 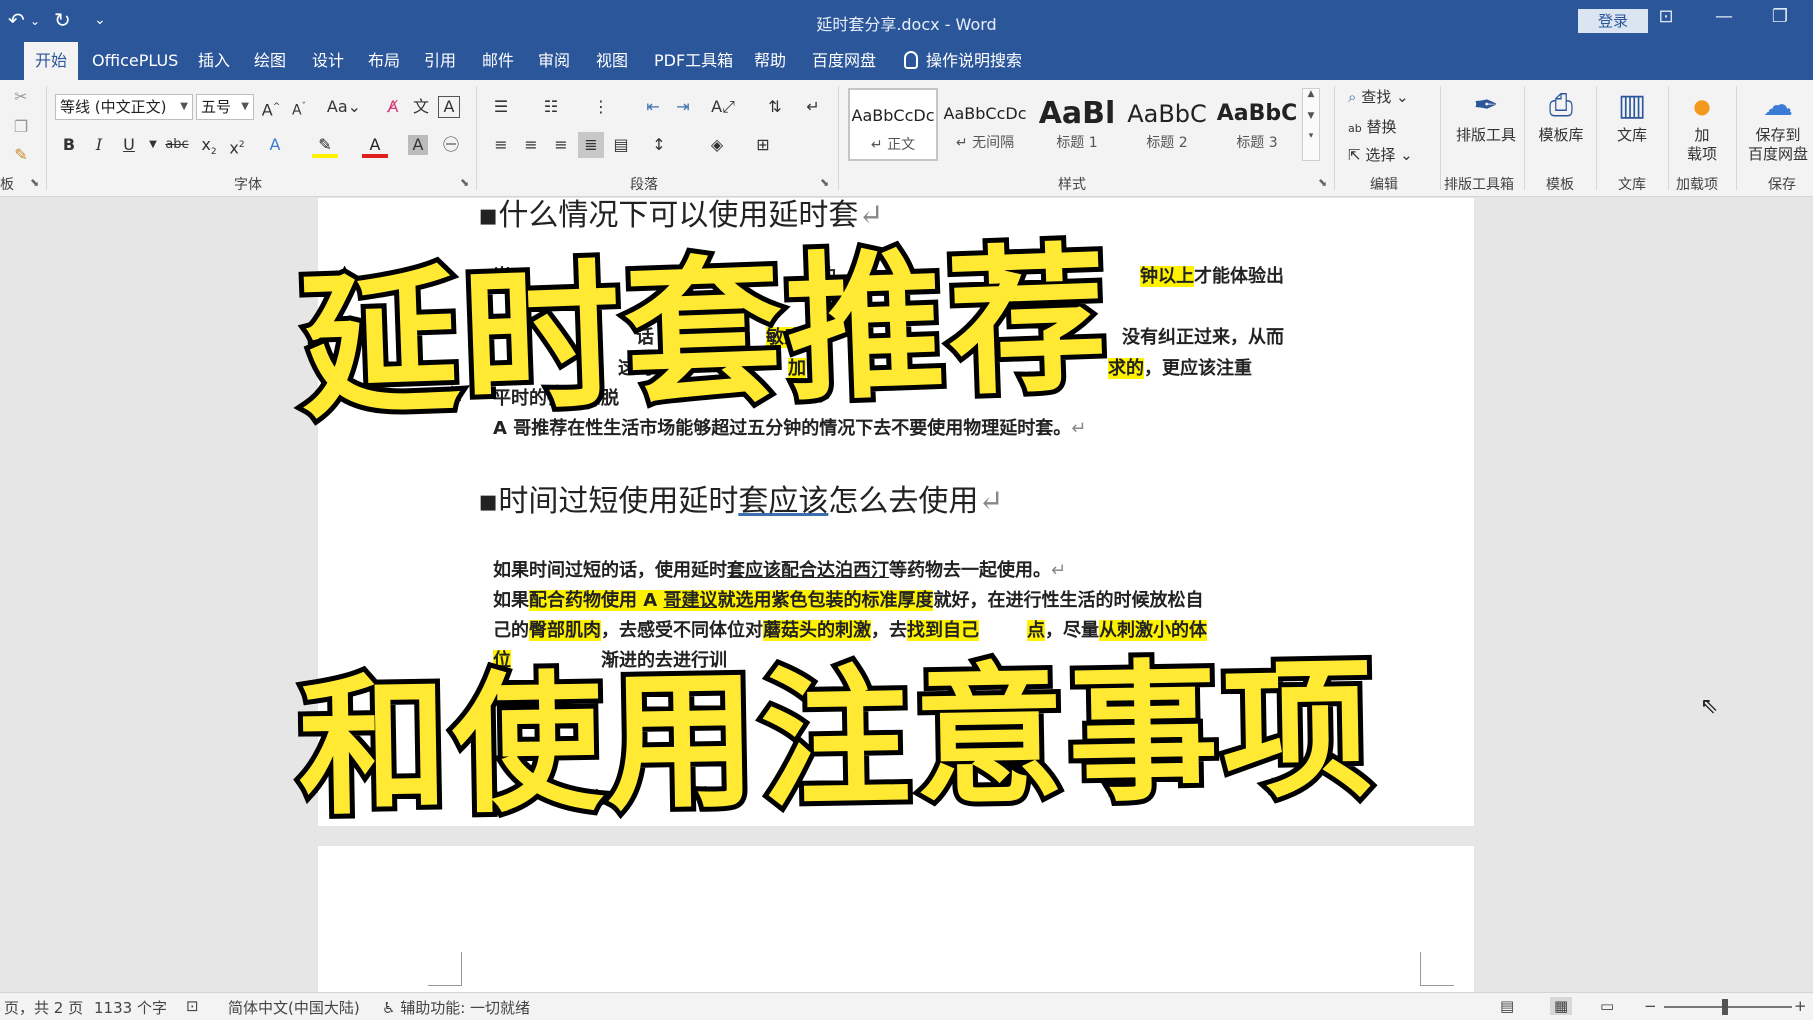 What do you see at coordinates (43, 1007) in the screenshot?
I see `page-count: 页，共 2 页` at bounding box center [43, 1007].